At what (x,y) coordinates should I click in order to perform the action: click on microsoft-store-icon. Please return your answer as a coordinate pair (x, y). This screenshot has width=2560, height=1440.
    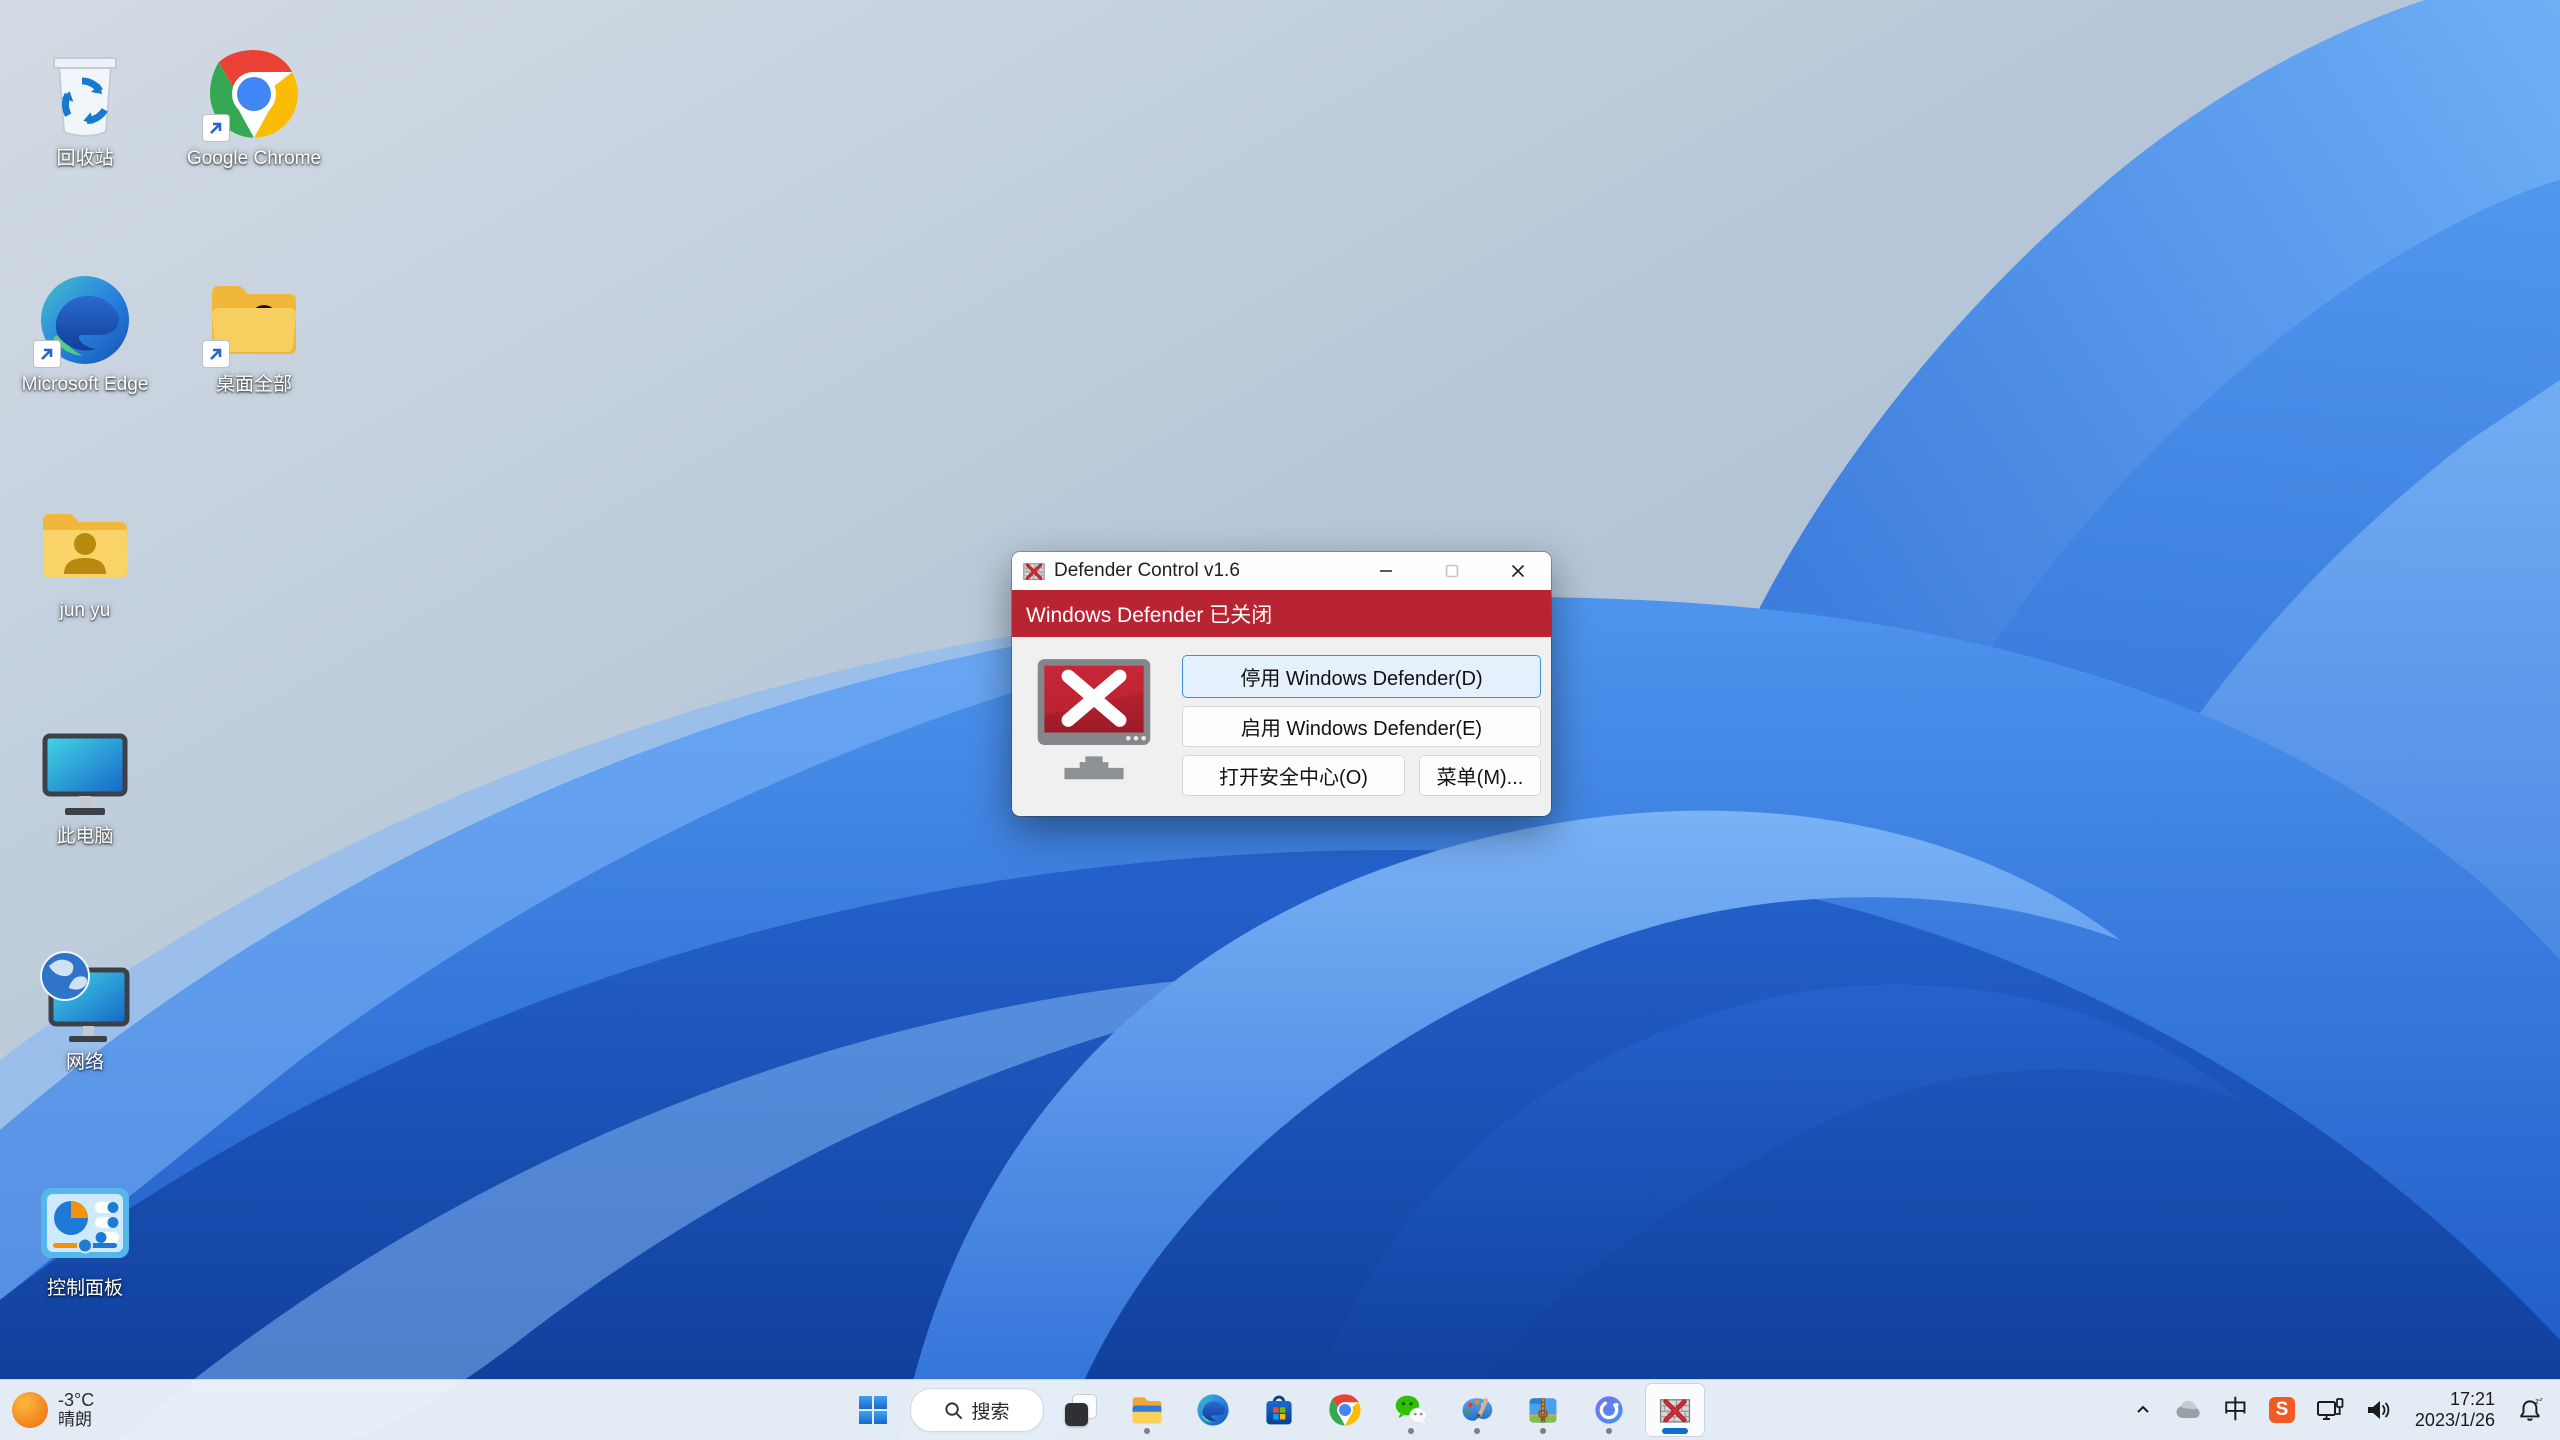
    Looking at the image, I should click on (1279, 1410).